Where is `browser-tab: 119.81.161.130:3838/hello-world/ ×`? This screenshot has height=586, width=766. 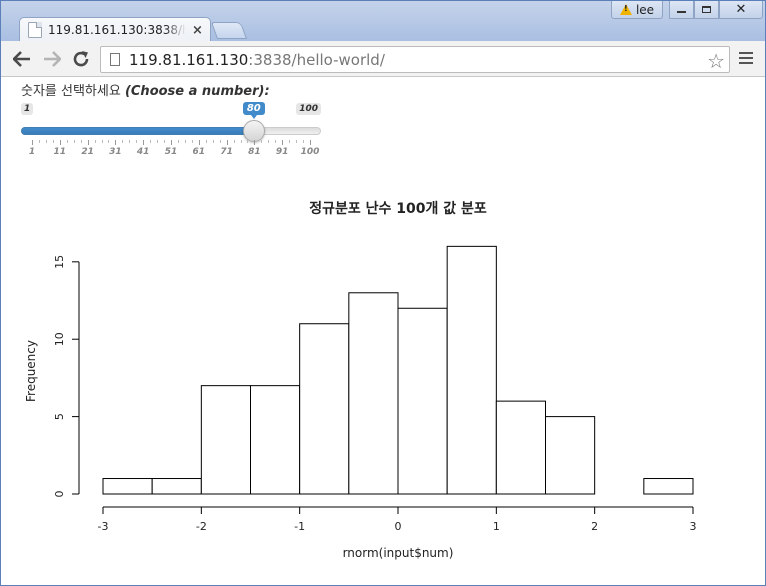
browser-tab: 119.81.161.130:3838/hello-world/ × is located at coordinates (115, 29).